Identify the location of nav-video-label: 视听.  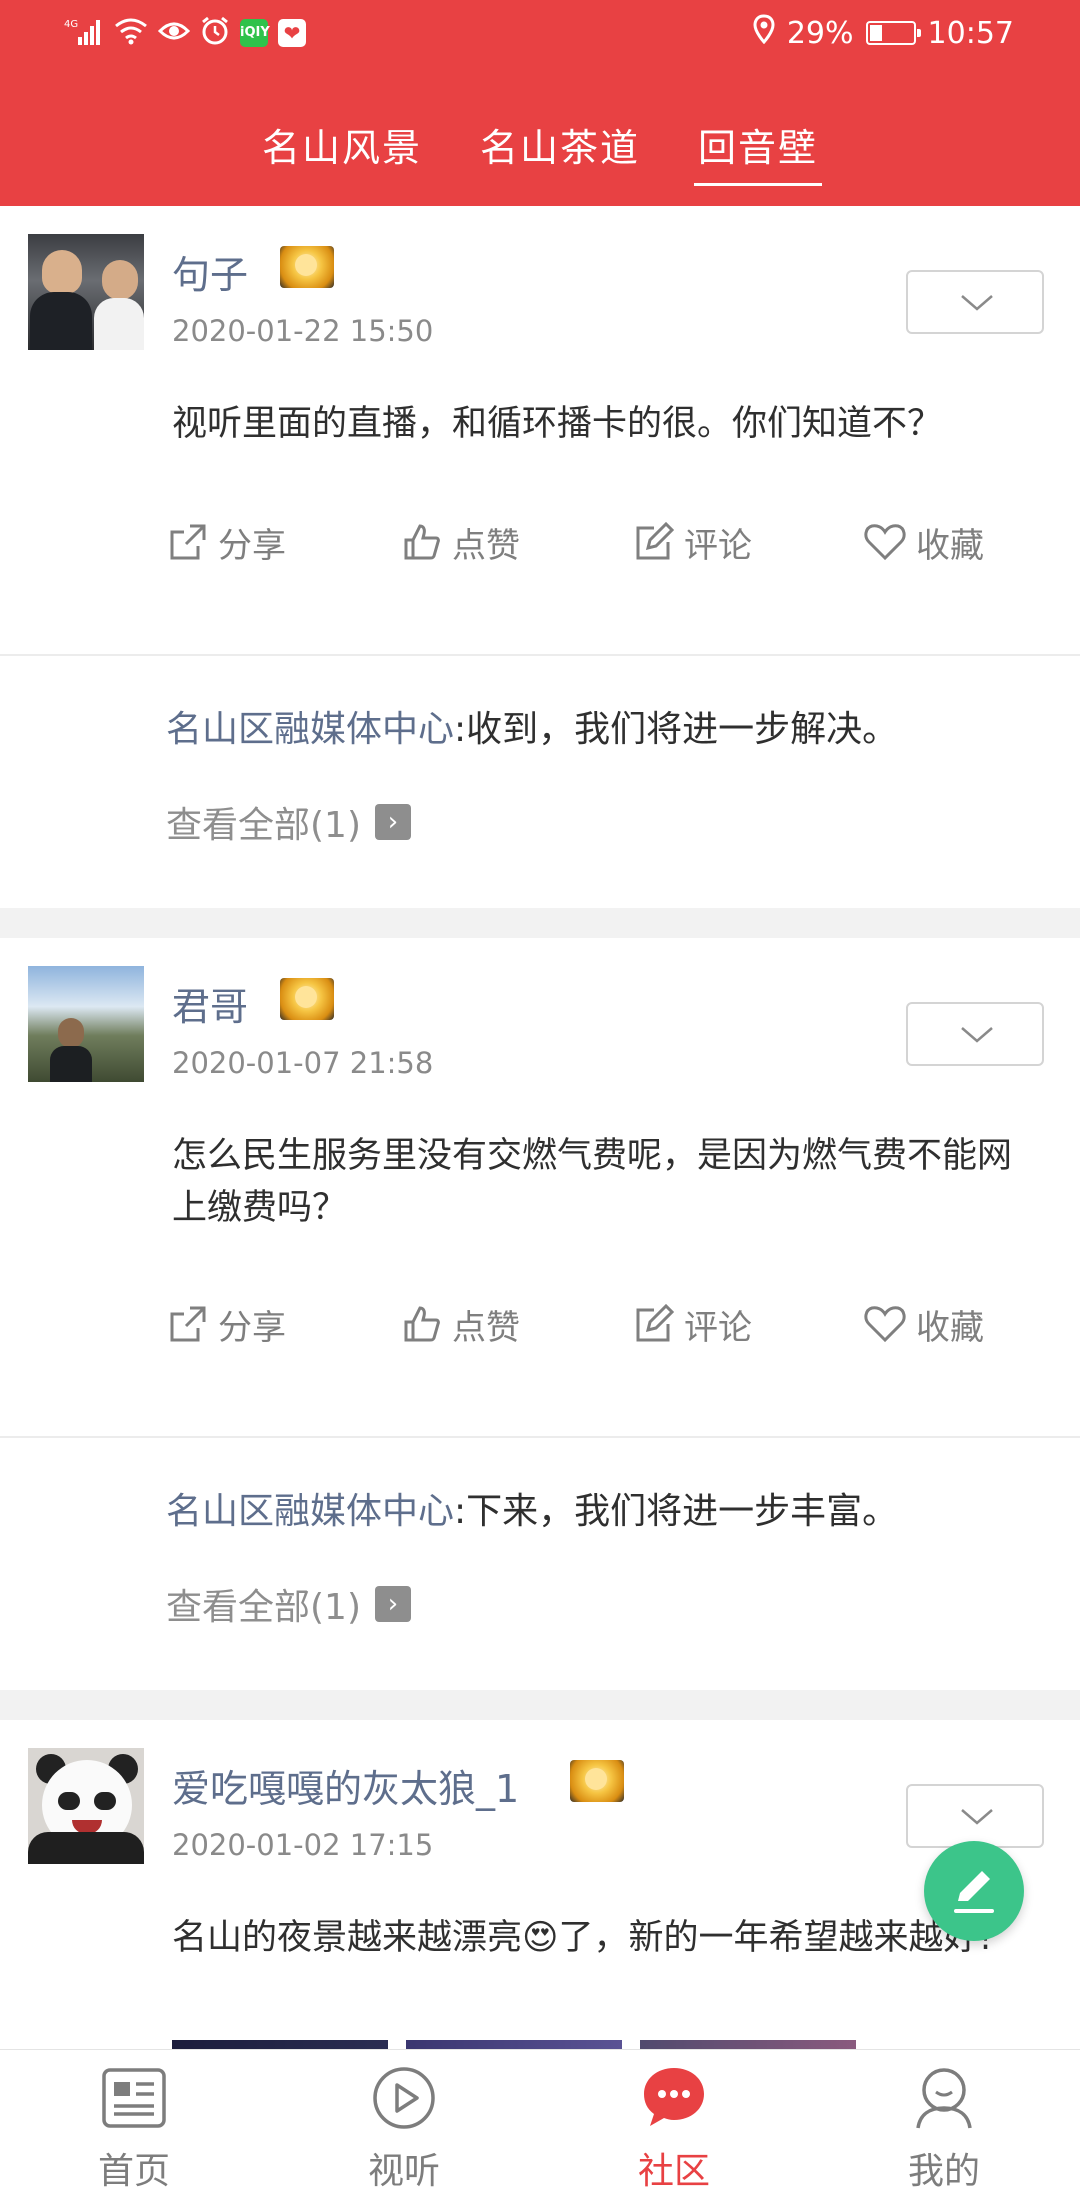
(403, 2171).